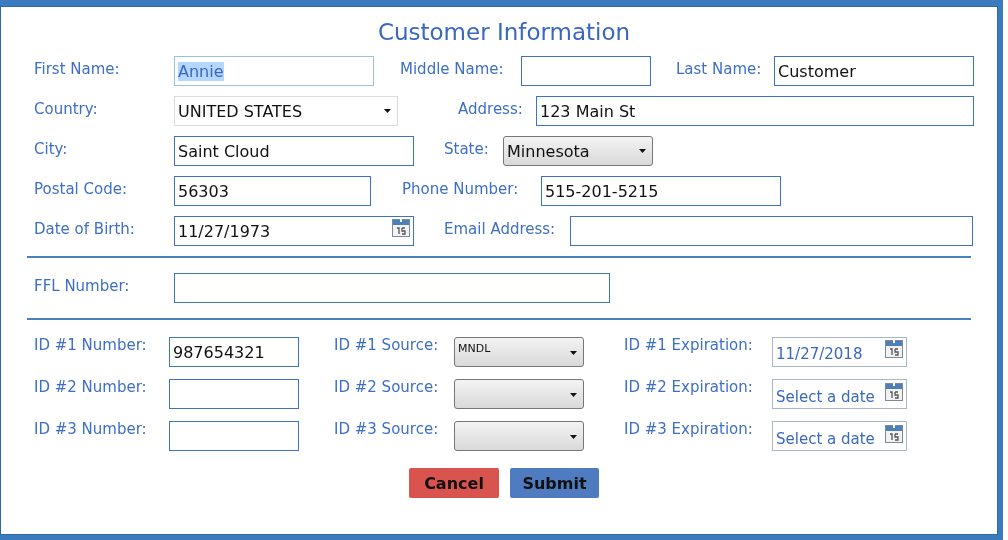  Describe the element at coordinates (467, 149) in the screenshot. I see `field-label: State:` at that location.